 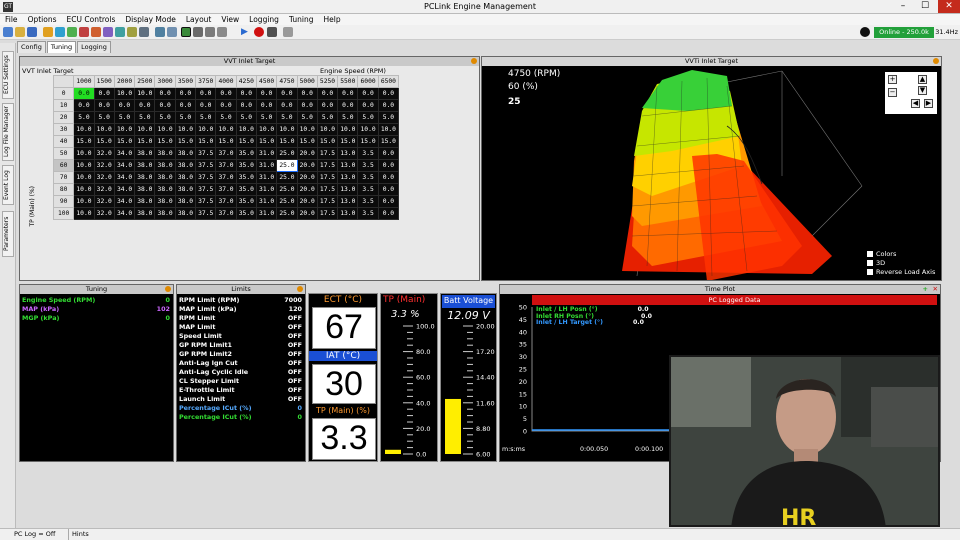 I want to click on column-header: 3000, so click(x=165, y=81).